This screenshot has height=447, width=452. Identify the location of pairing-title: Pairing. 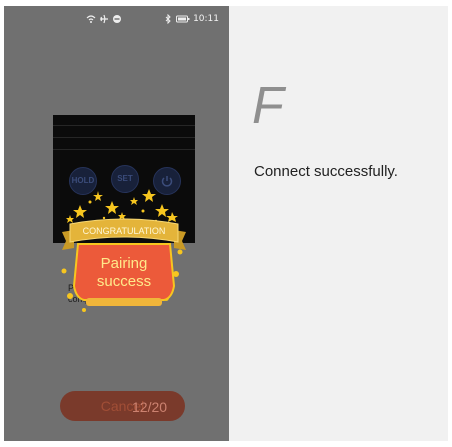
(124, 263).